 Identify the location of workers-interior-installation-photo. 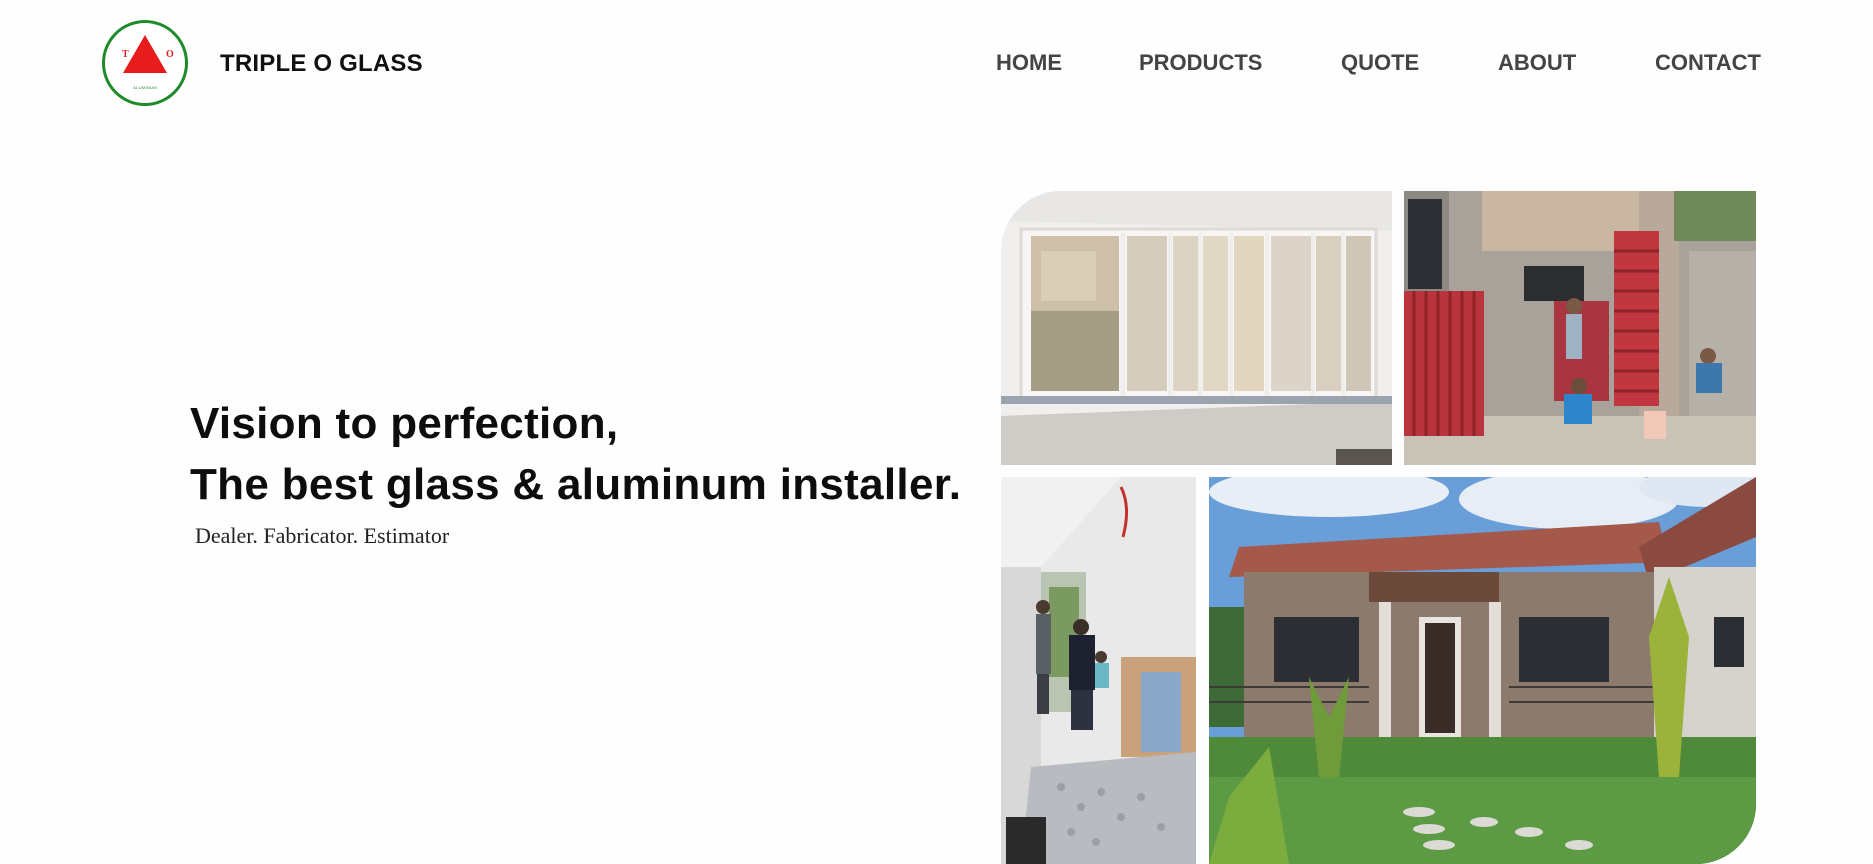
(1098, 670).